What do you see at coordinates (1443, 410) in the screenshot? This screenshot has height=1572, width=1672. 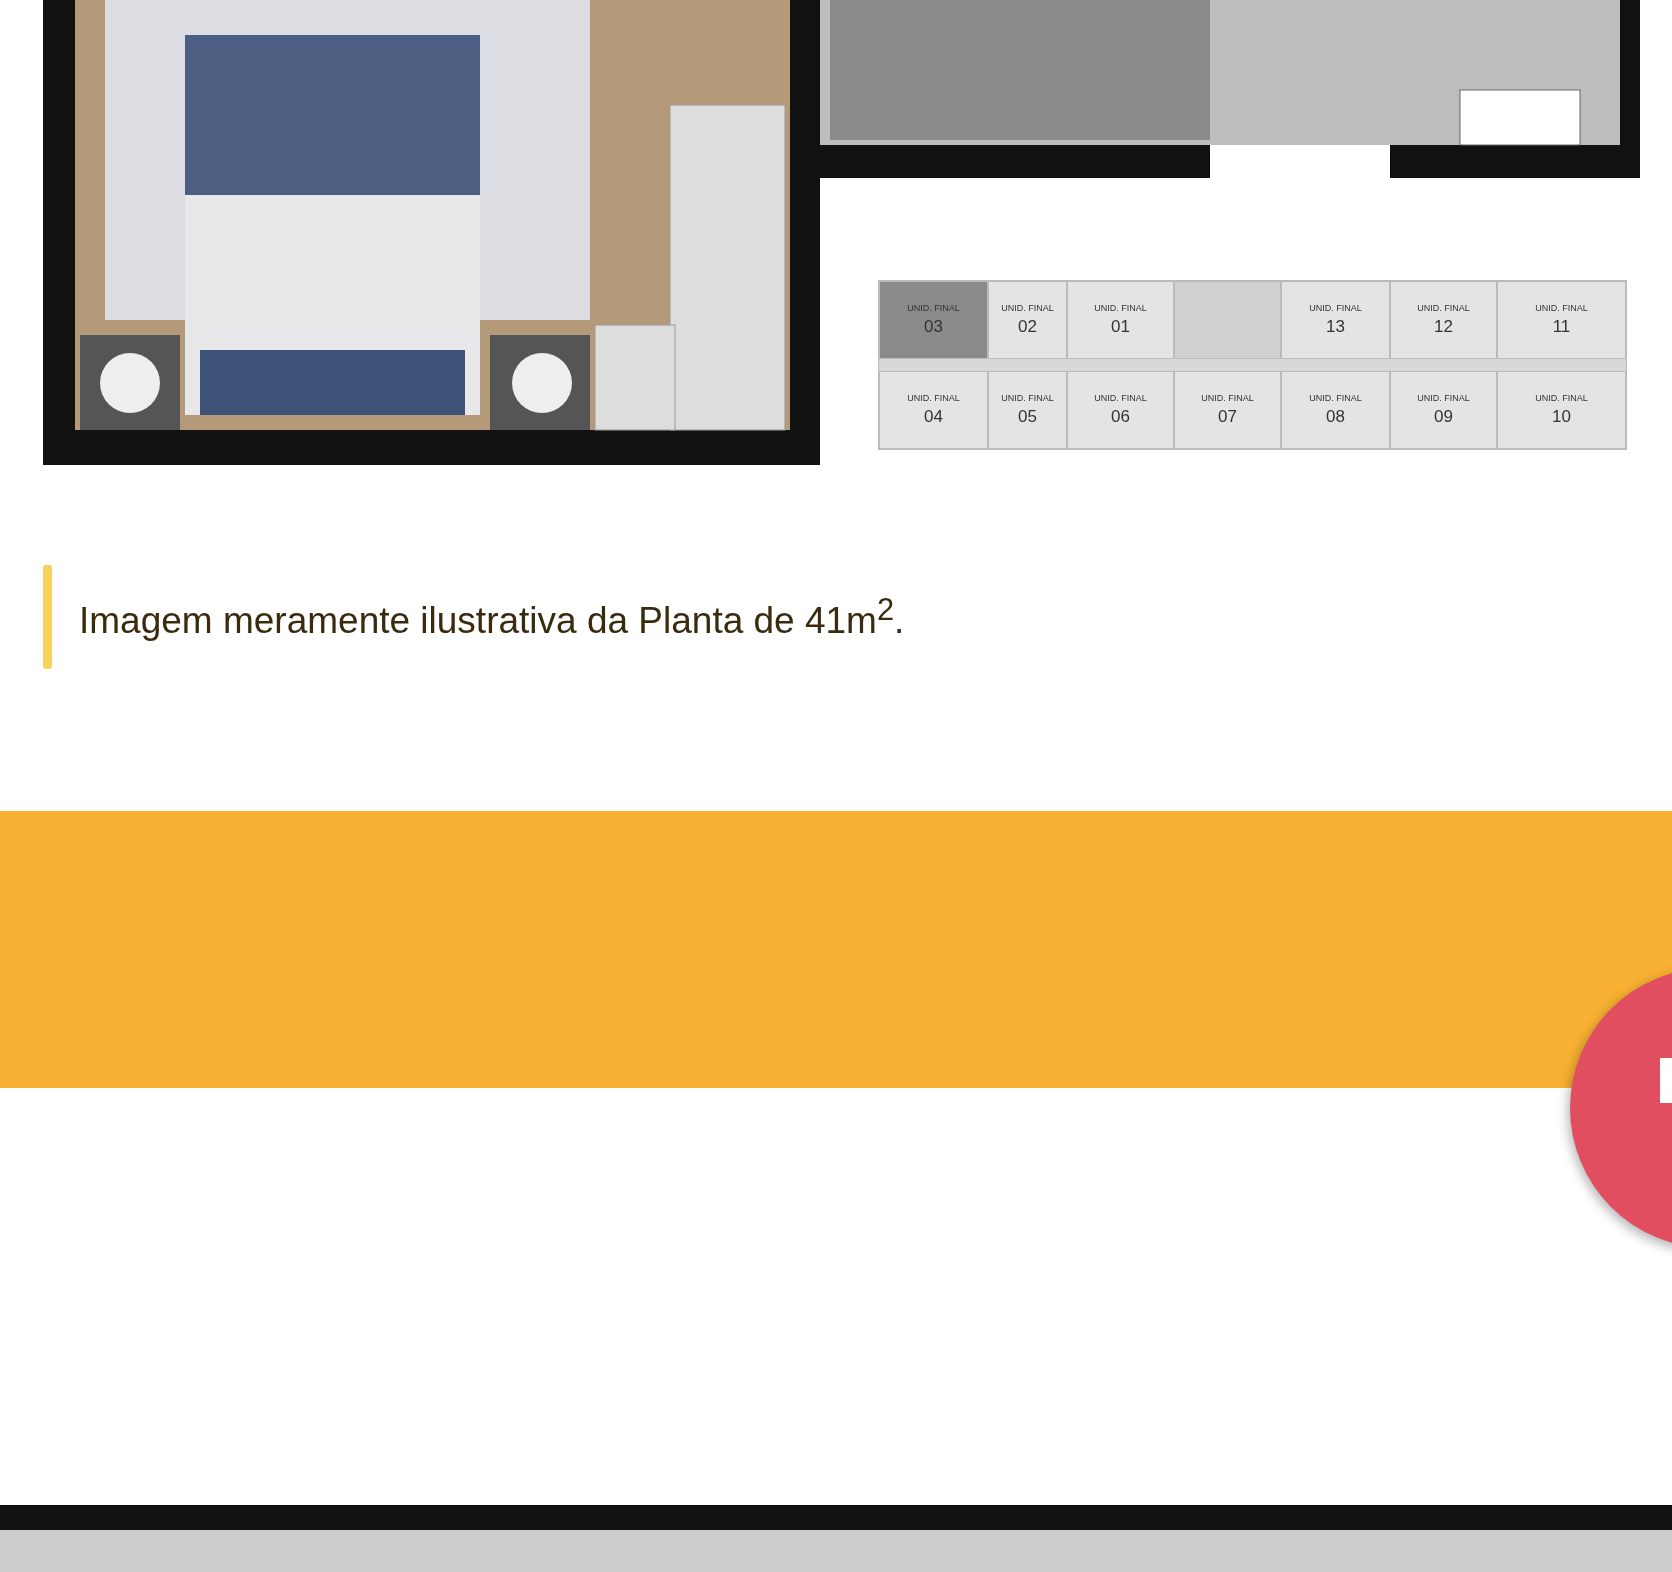 I see `unit-cell: UNID. FINAL 09` at bounding box center [1443, 410].